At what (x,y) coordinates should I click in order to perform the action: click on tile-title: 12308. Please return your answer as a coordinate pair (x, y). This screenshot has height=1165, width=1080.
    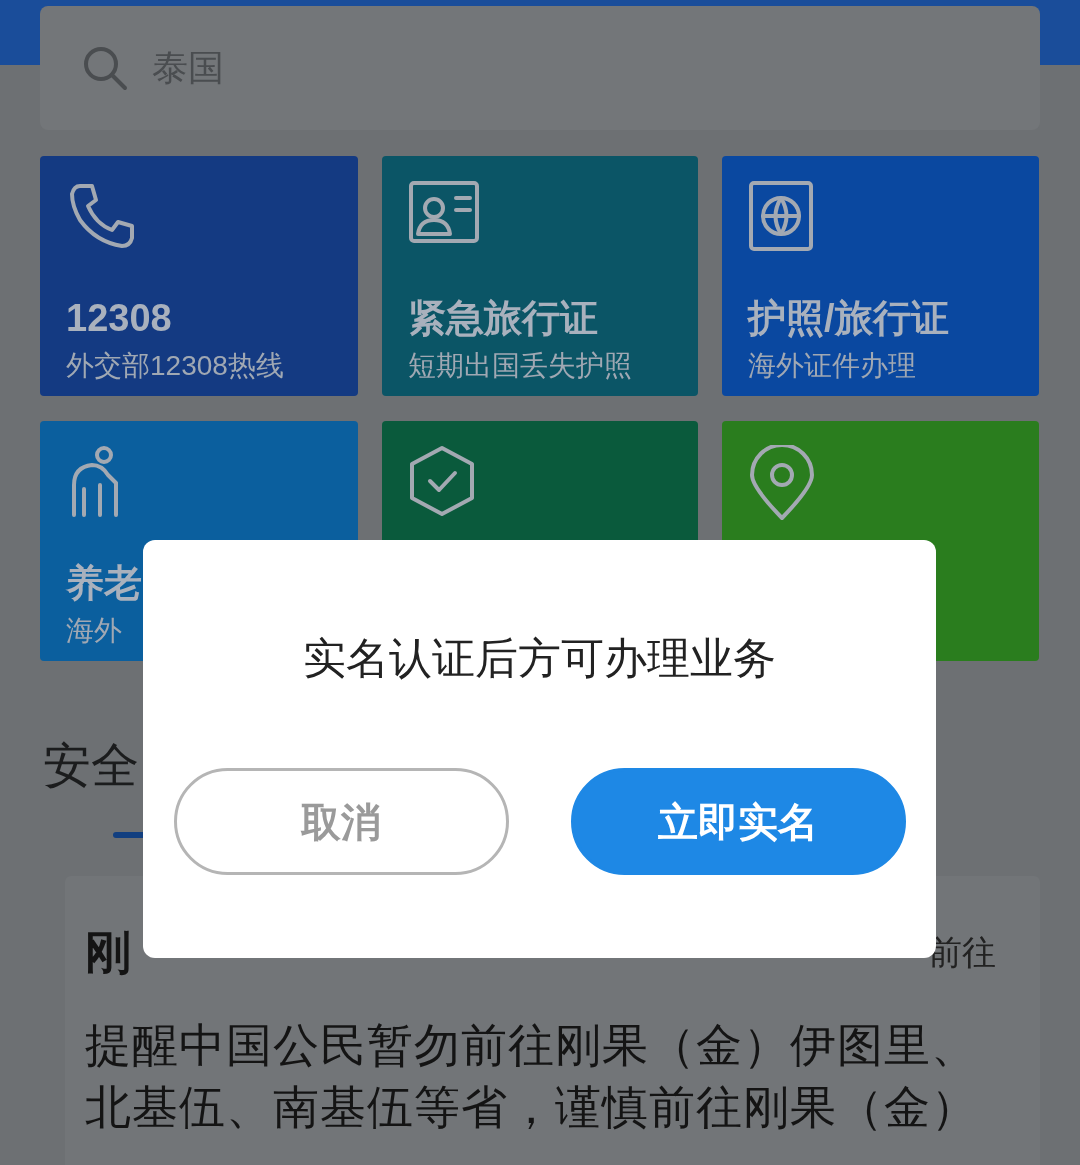
    Looking at the image, I should click on (119, 318).